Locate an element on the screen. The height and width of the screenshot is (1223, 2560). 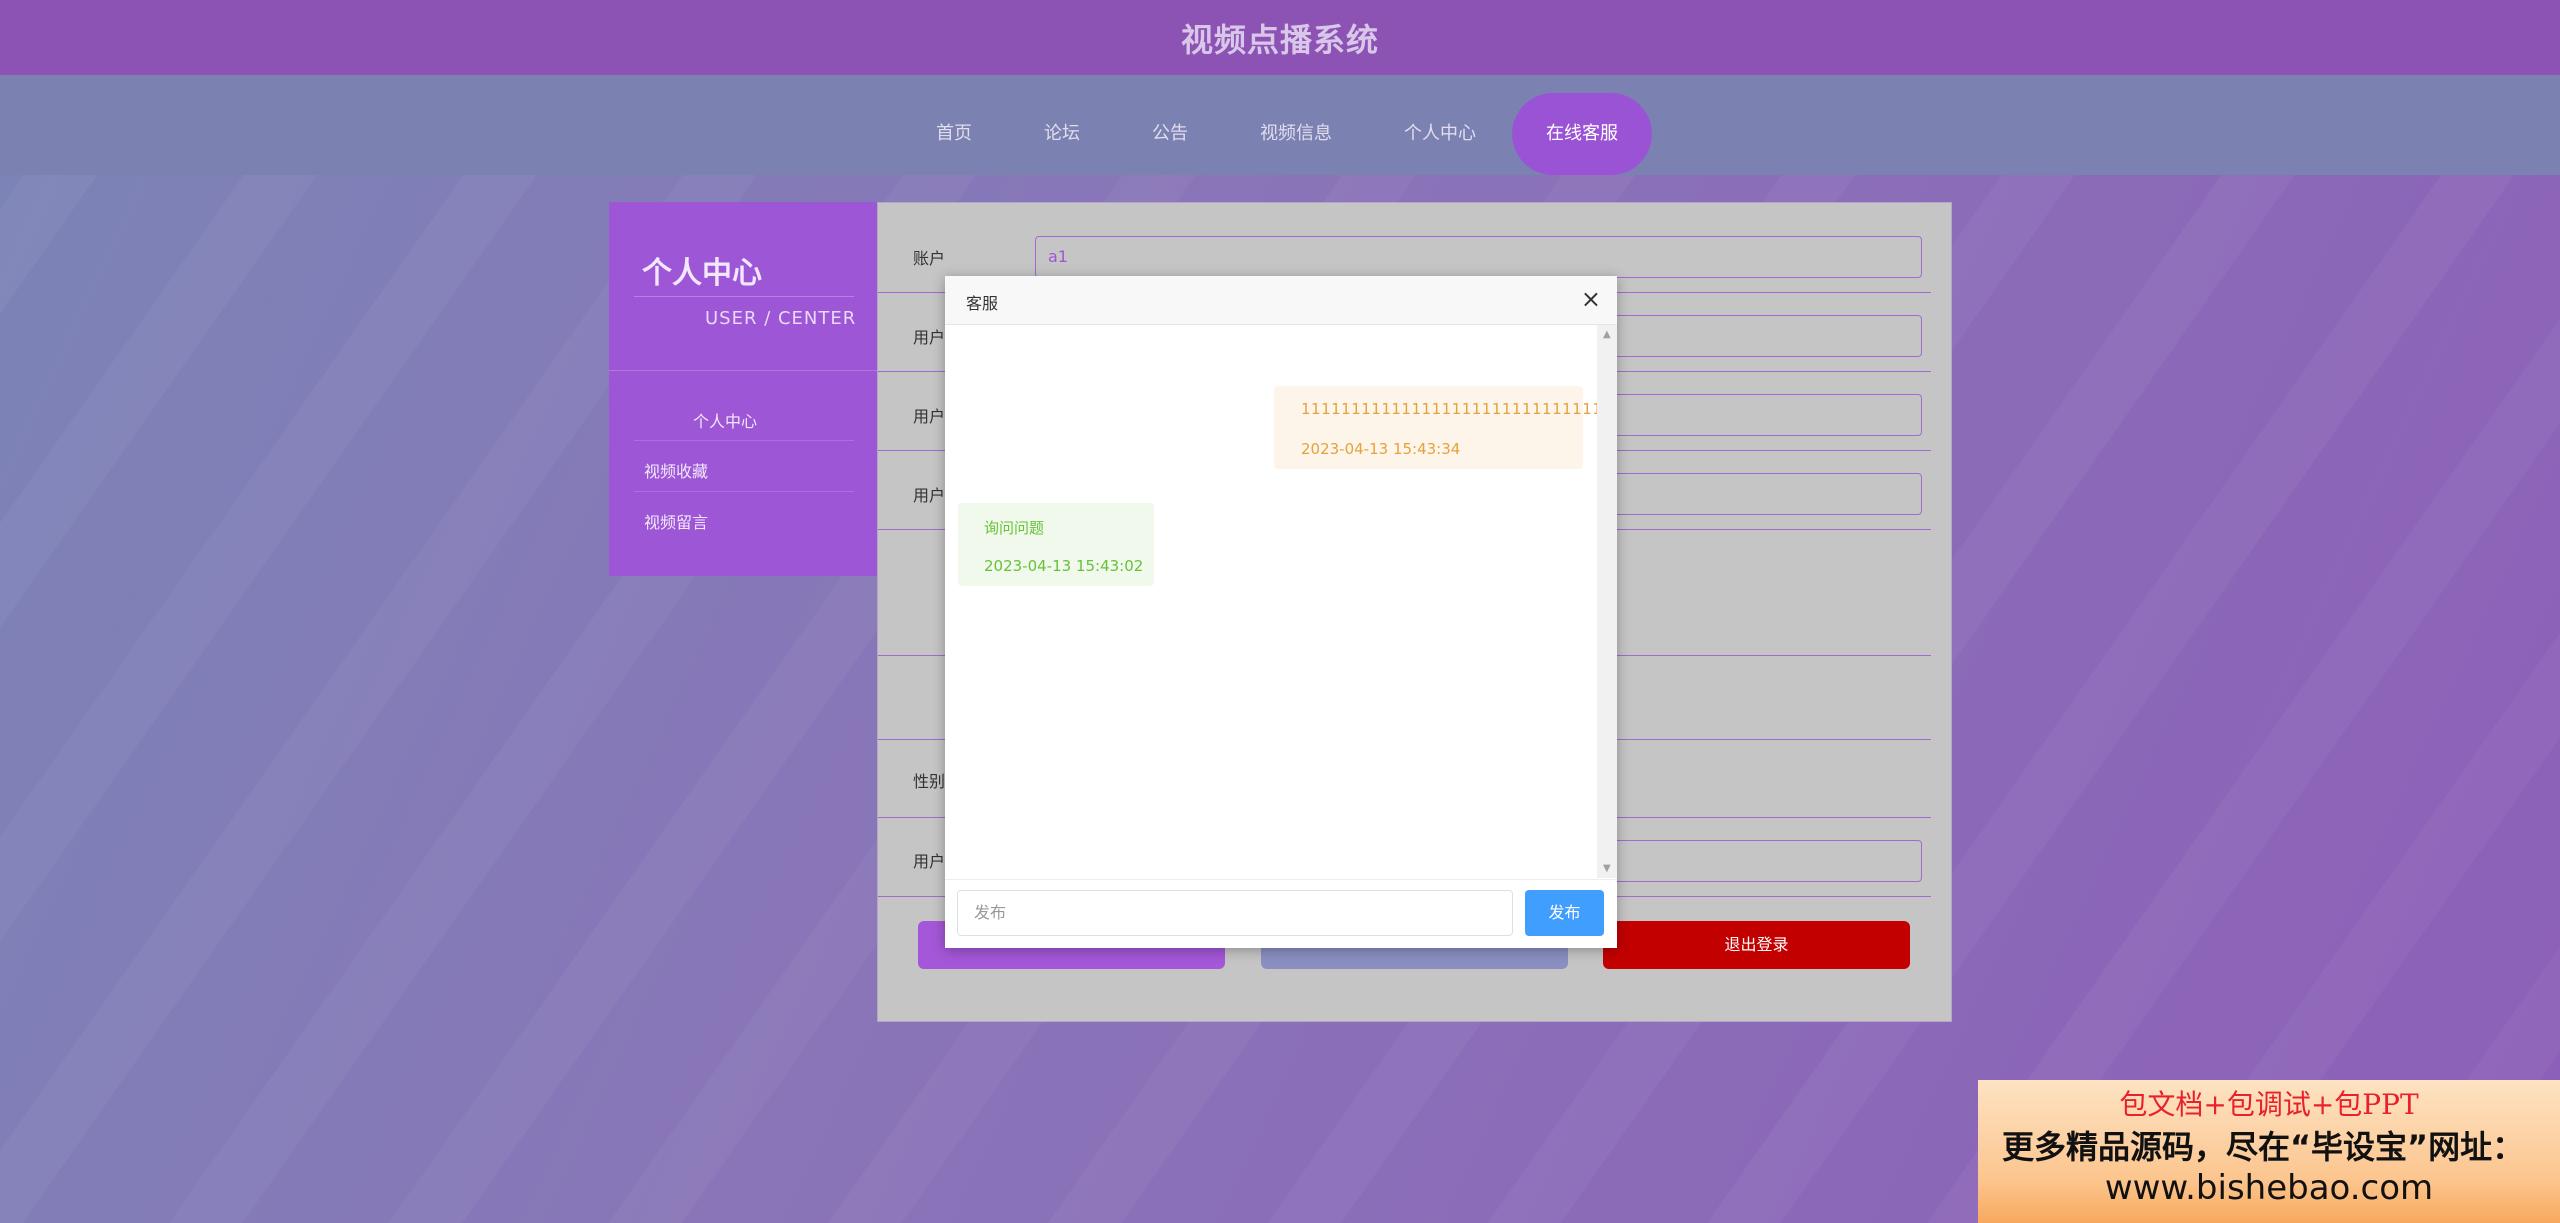
message-scrollbar: ▲ ▼ is located at coordinates (1607, 601).